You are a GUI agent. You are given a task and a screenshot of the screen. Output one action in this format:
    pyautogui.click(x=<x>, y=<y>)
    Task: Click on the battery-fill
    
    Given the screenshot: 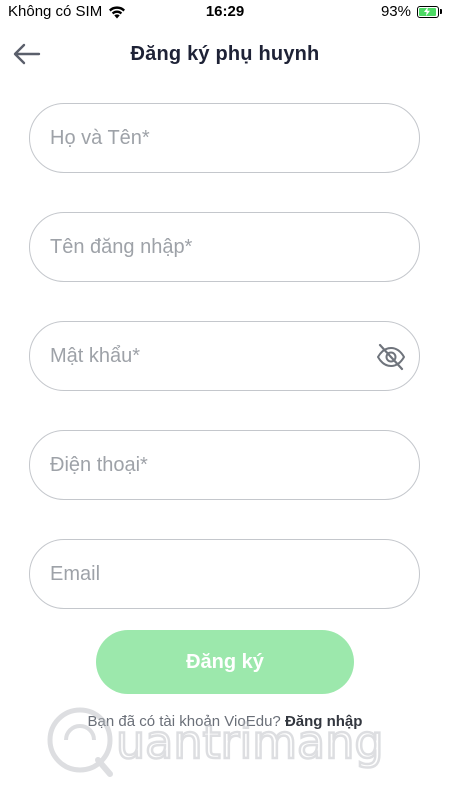 What is the action you would take?
    pyautogui.click(x=427, y=11)
    